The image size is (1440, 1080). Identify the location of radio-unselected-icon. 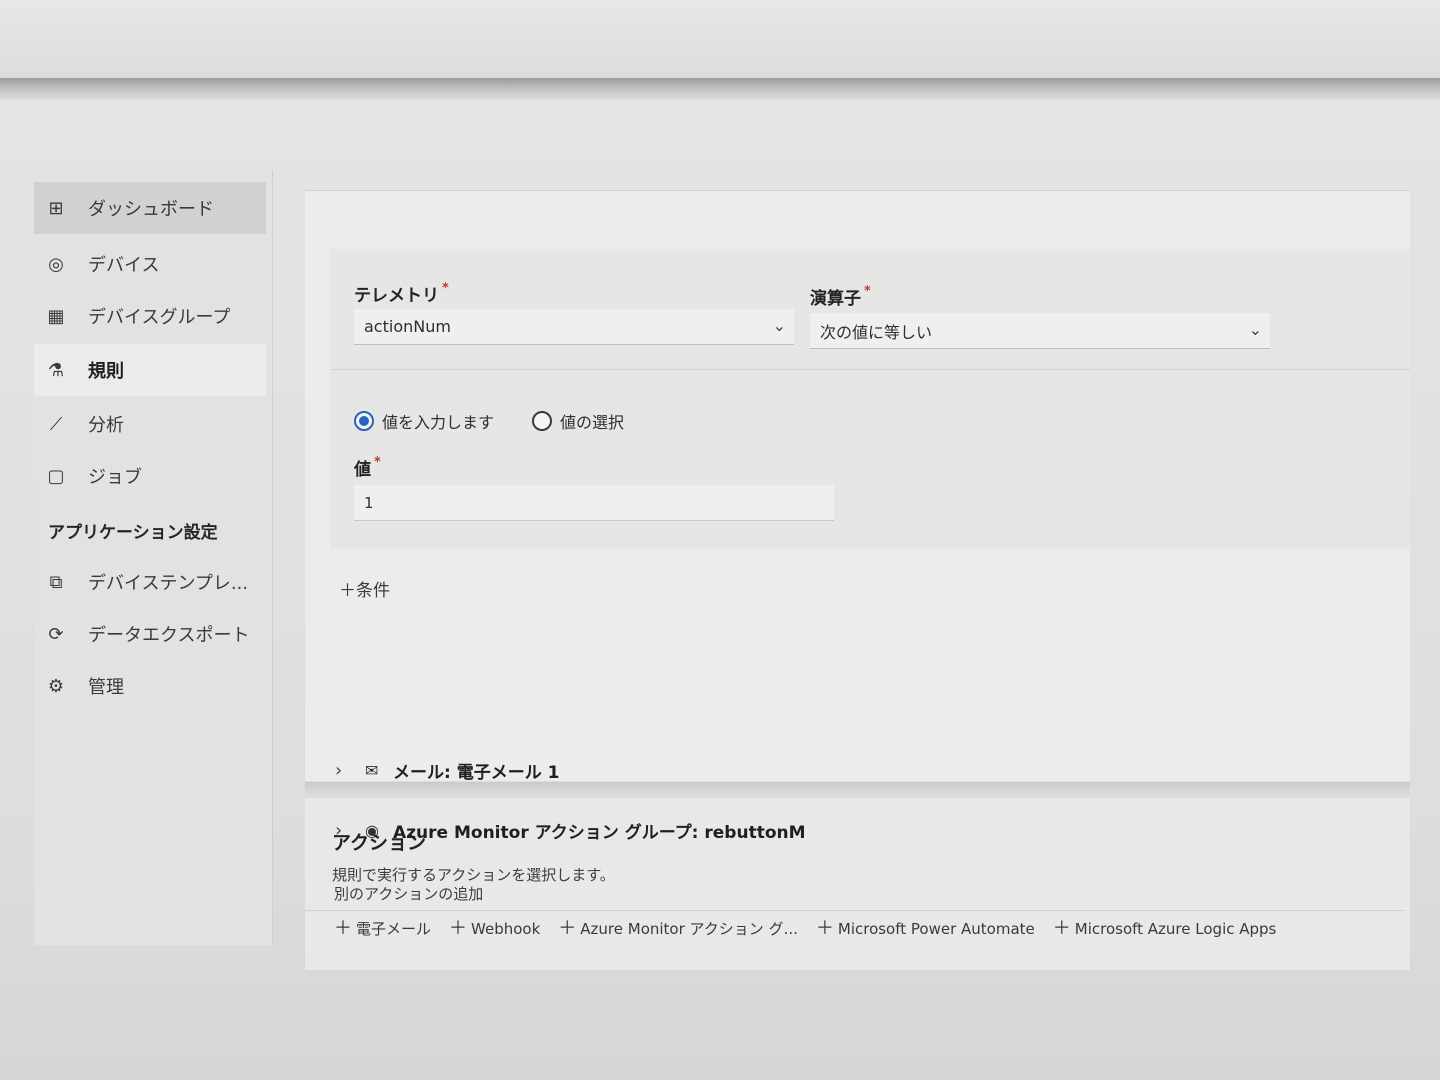
(542, 421).